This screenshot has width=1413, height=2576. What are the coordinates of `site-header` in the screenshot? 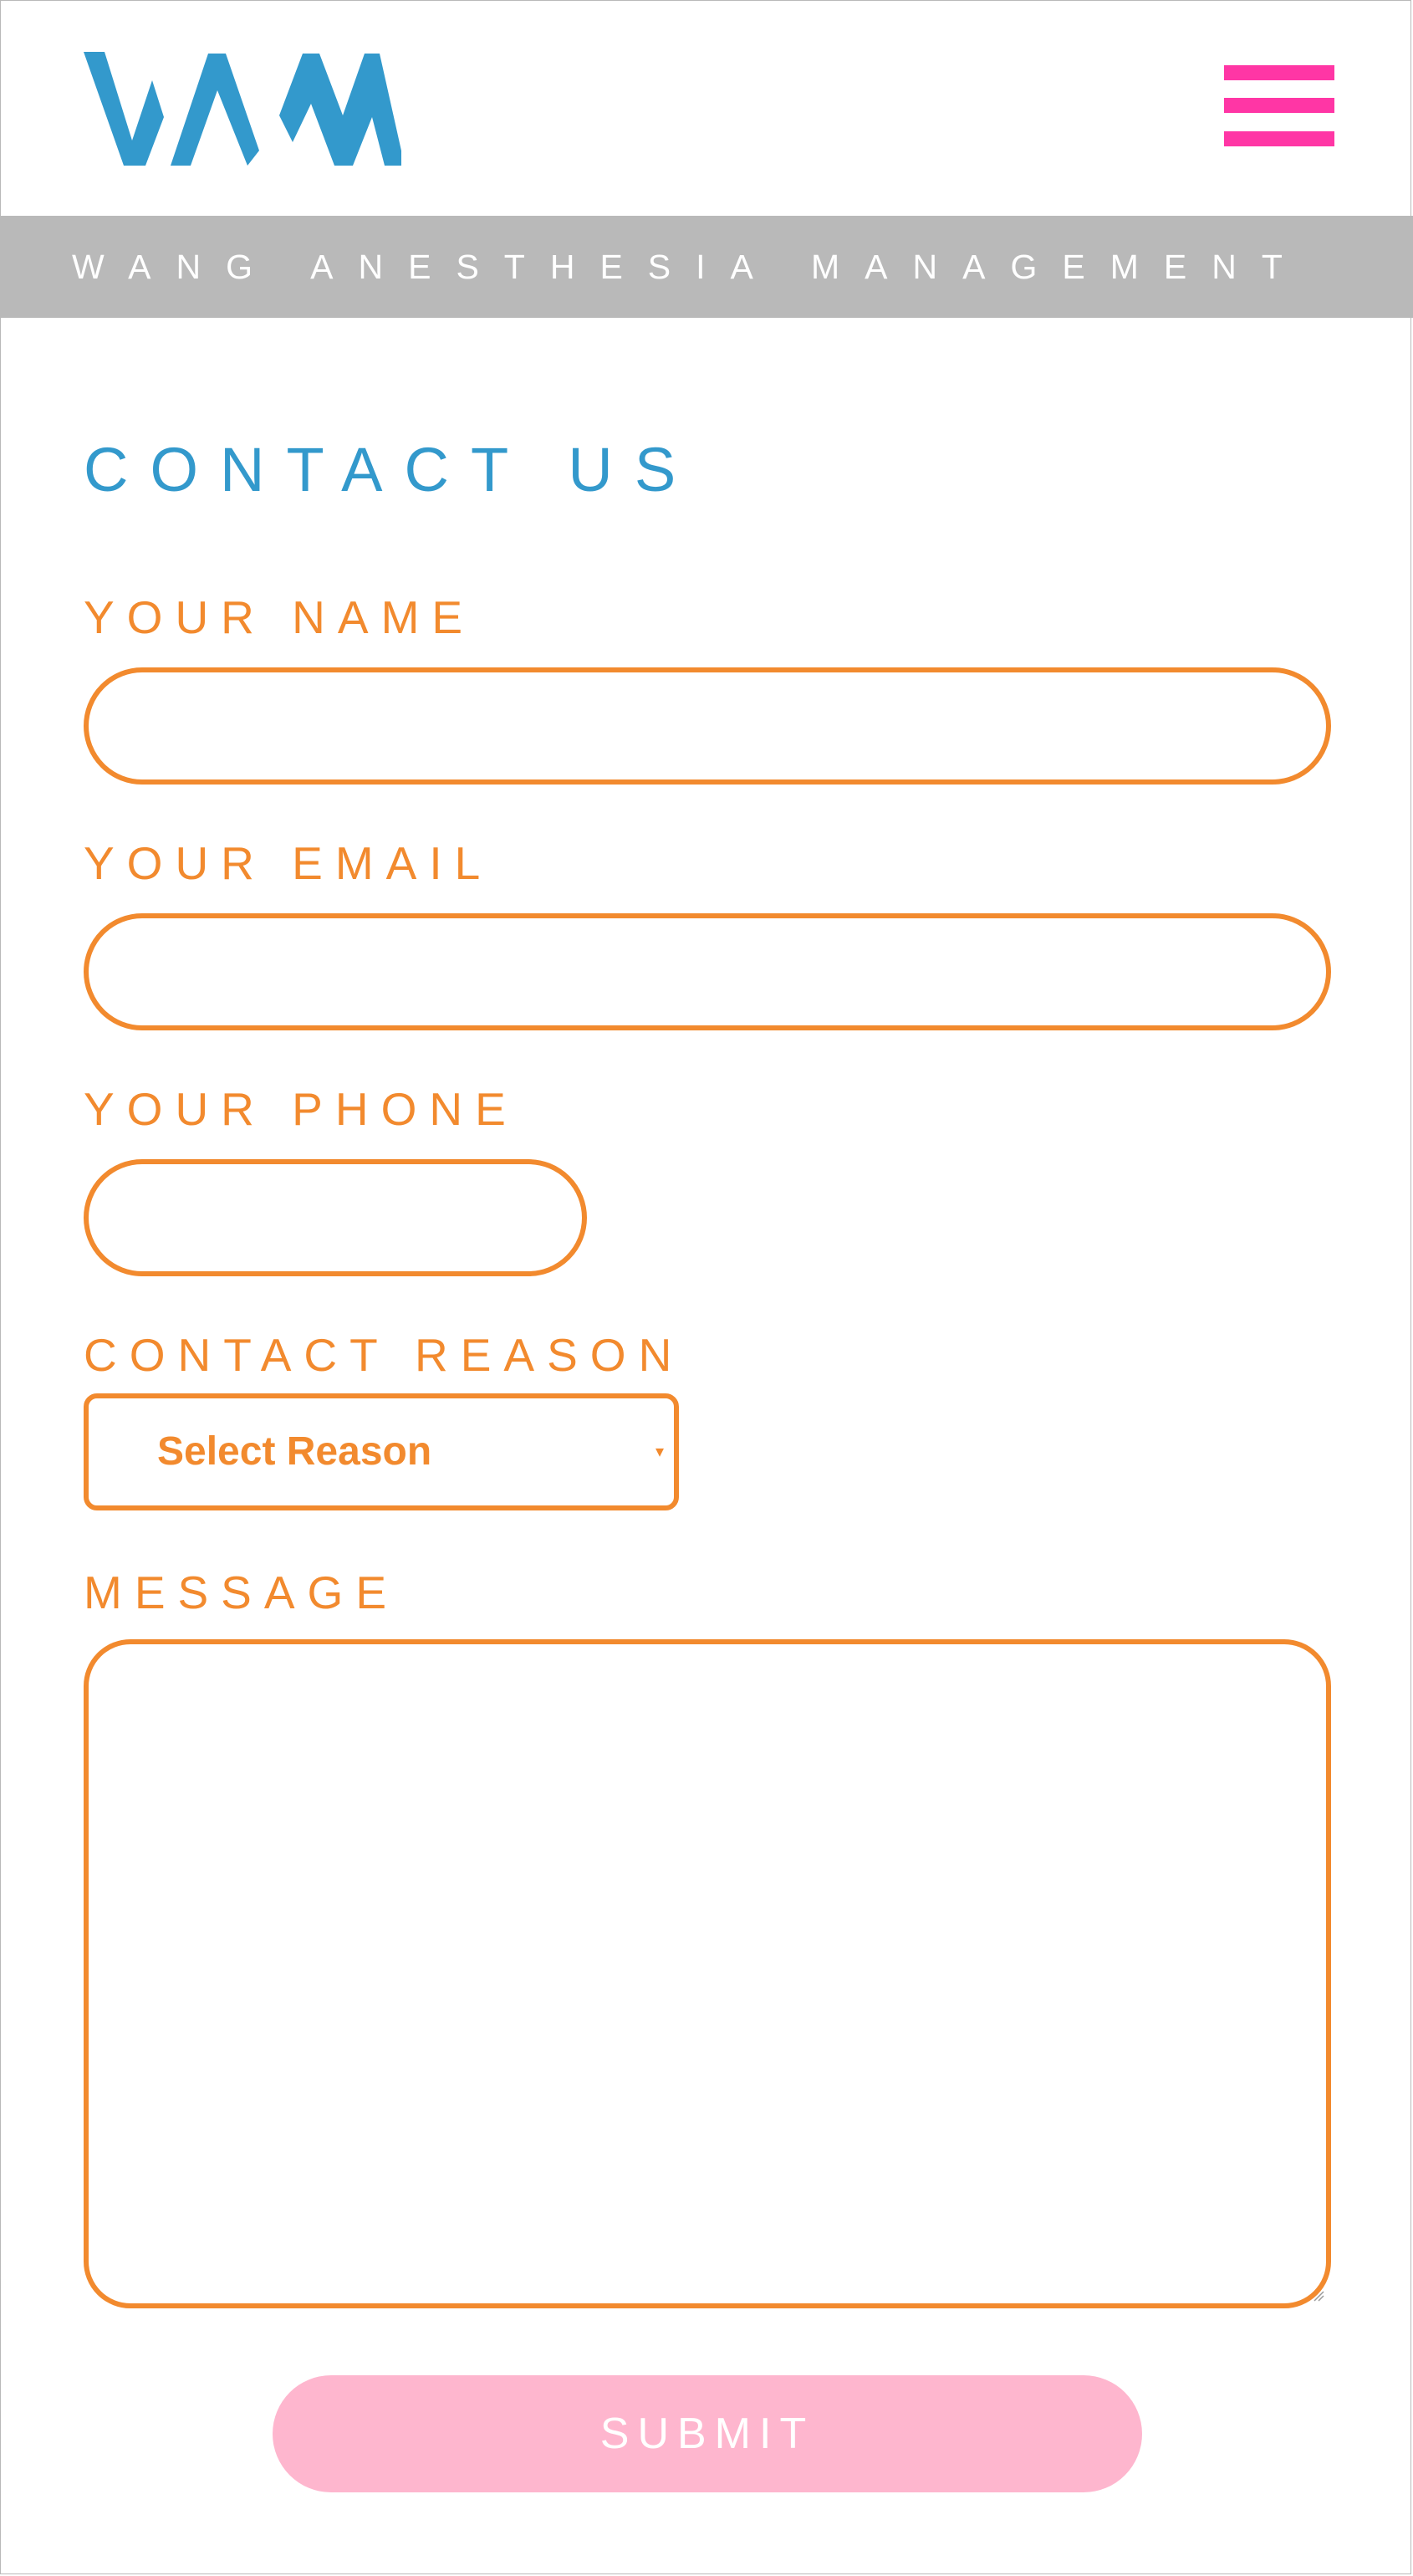 It's located at (706, 108).